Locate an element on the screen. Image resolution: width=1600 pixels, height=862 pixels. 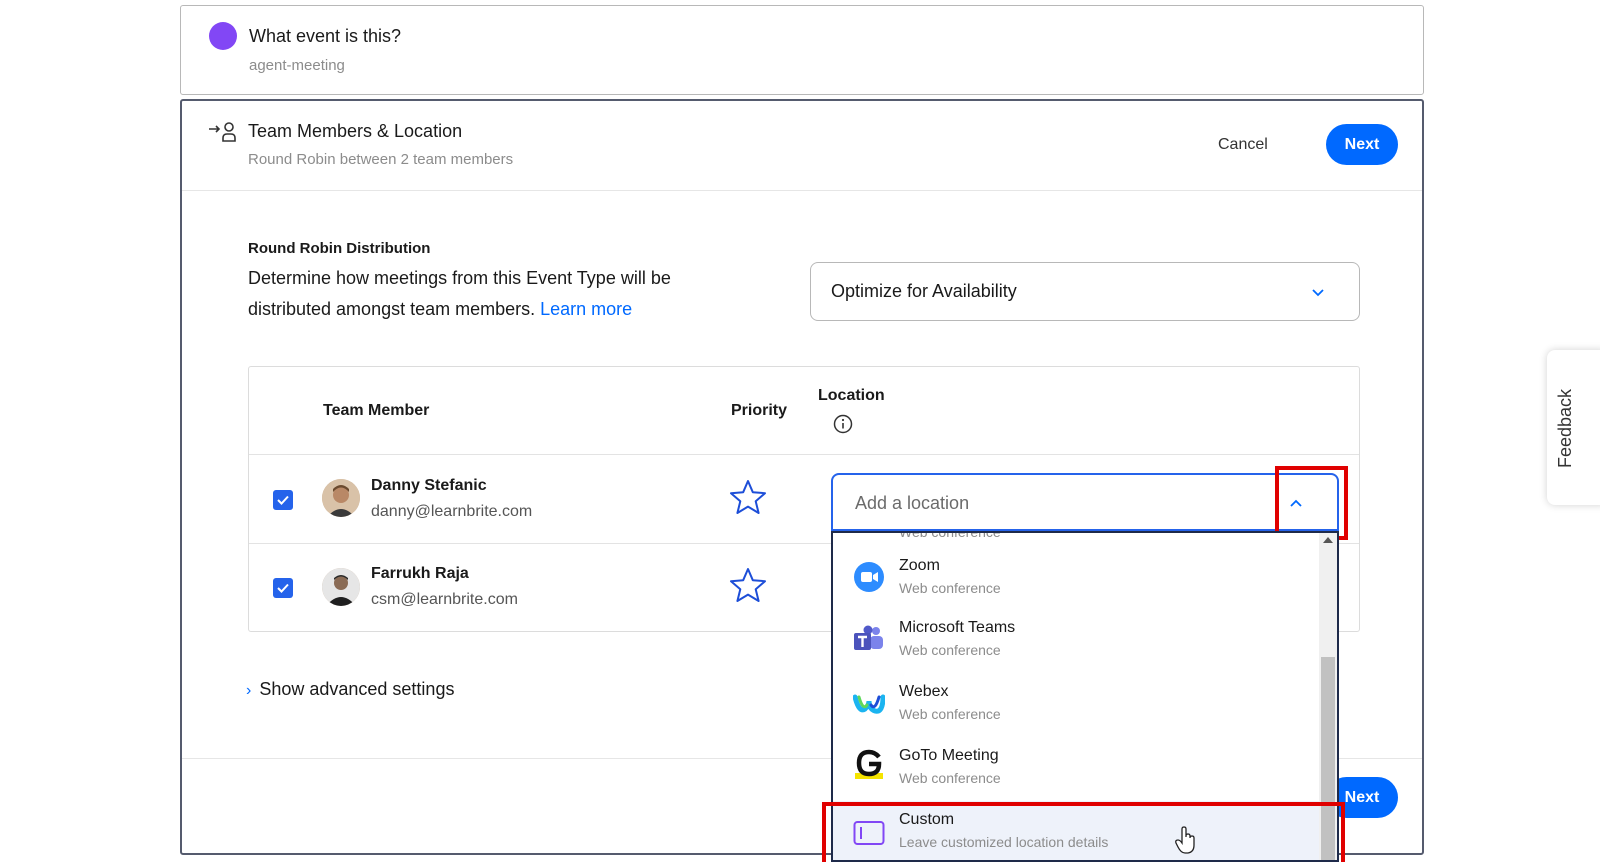
round-robin-heading: Round Robin Distribution is located at coordinates (339, 248).